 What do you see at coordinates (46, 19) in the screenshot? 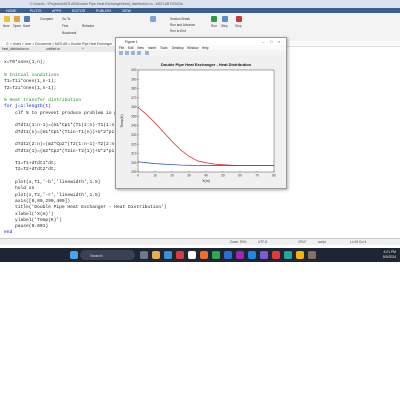
I see `compare-button: Compare` at bounding box center [46, 19].